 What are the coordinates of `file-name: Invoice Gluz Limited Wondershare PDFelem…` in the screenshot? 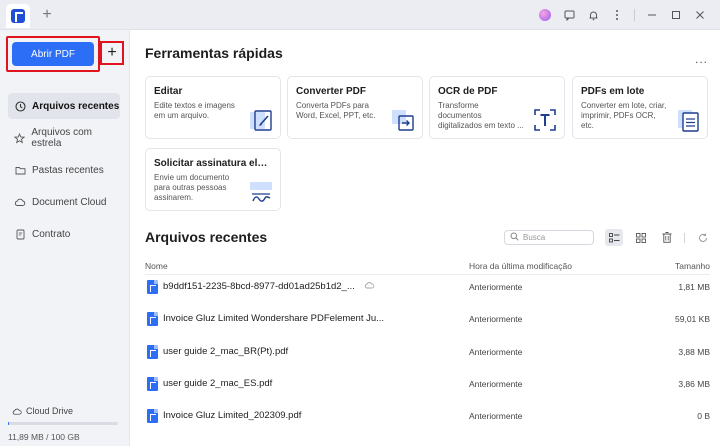 It's located at (274, 318).